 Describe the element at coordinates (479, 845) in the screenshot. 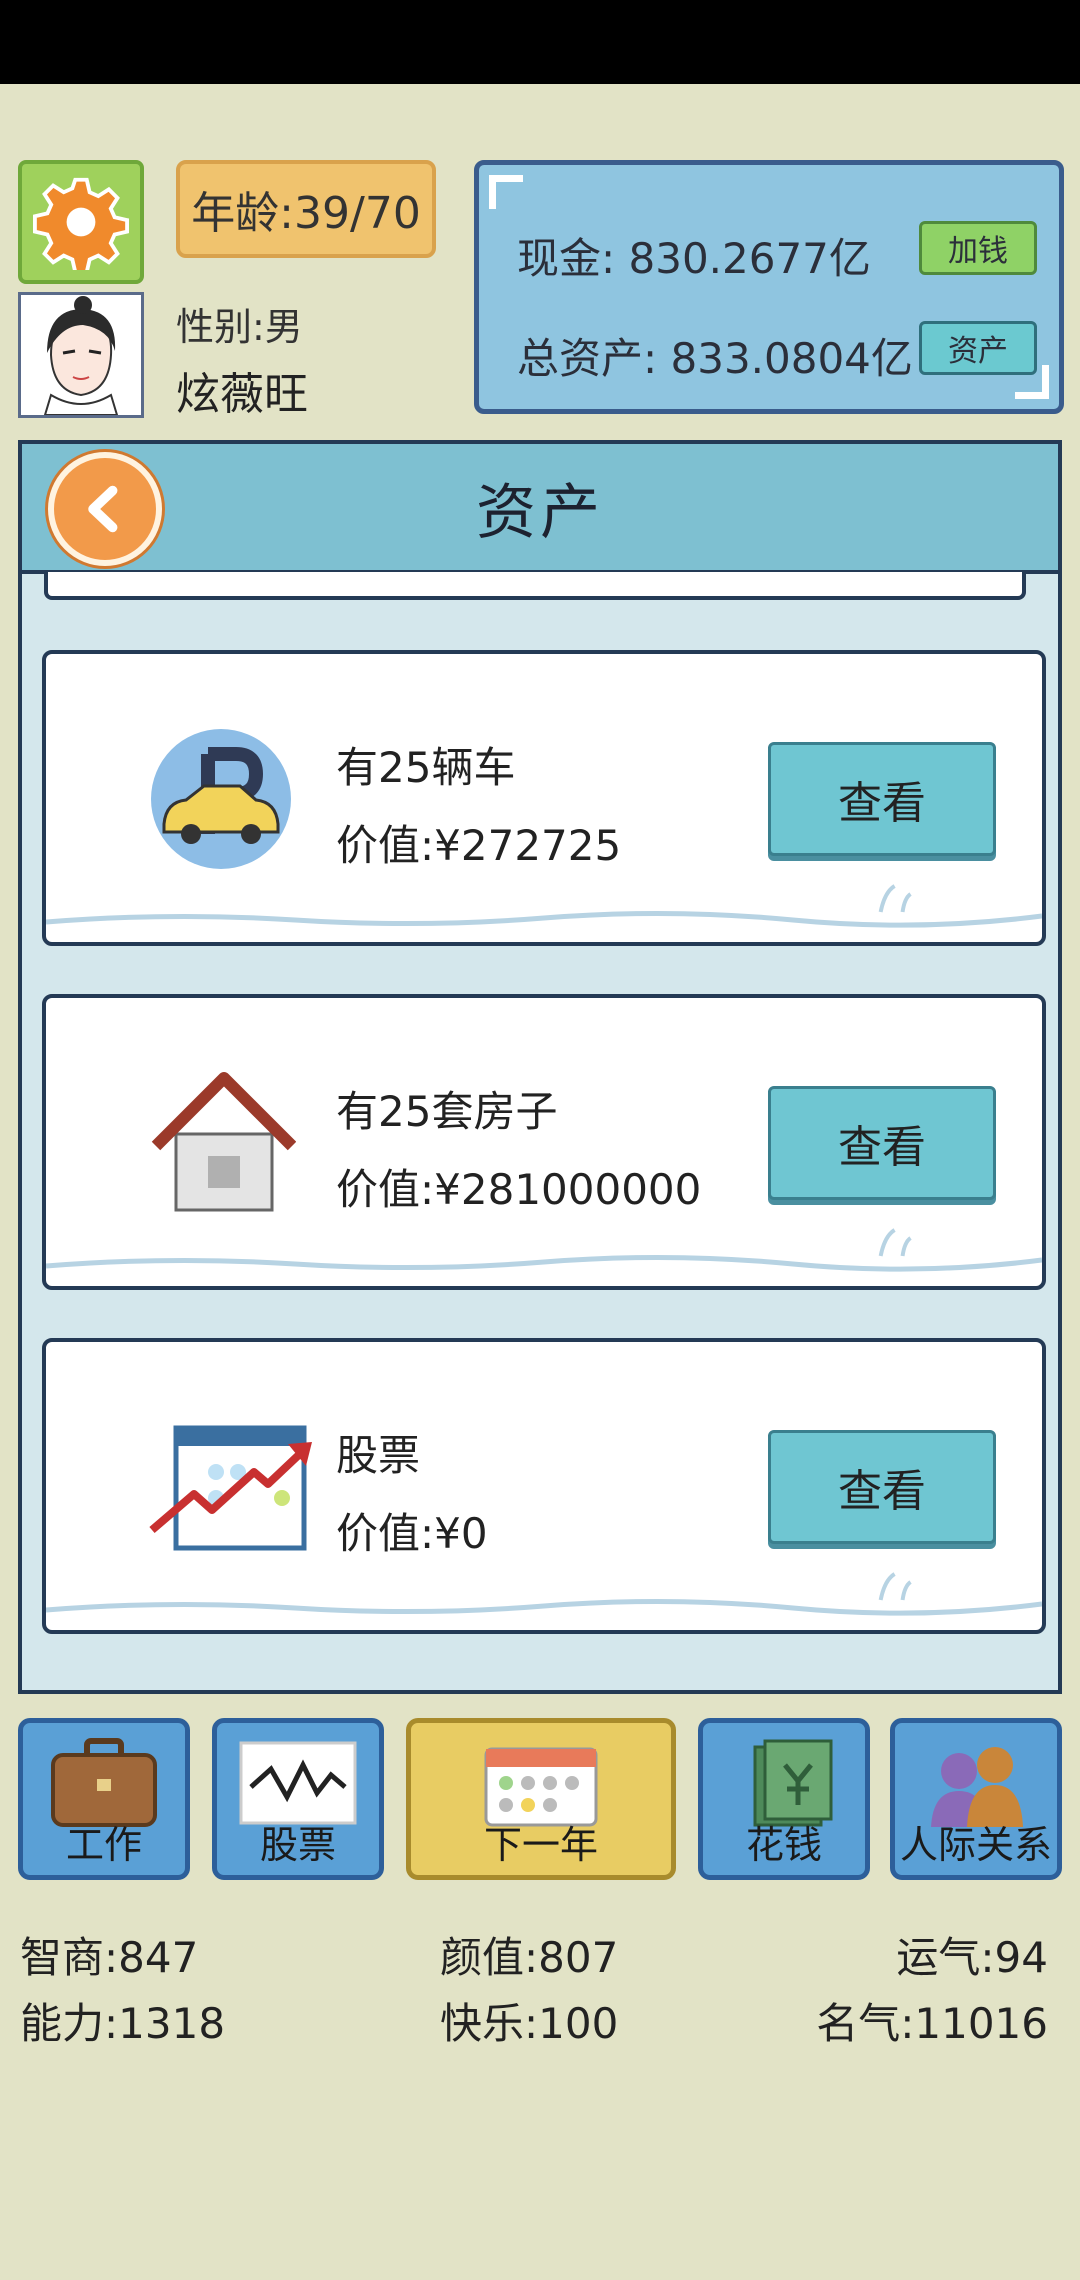

I see `asset-value: 价值:¥272725` at that location.